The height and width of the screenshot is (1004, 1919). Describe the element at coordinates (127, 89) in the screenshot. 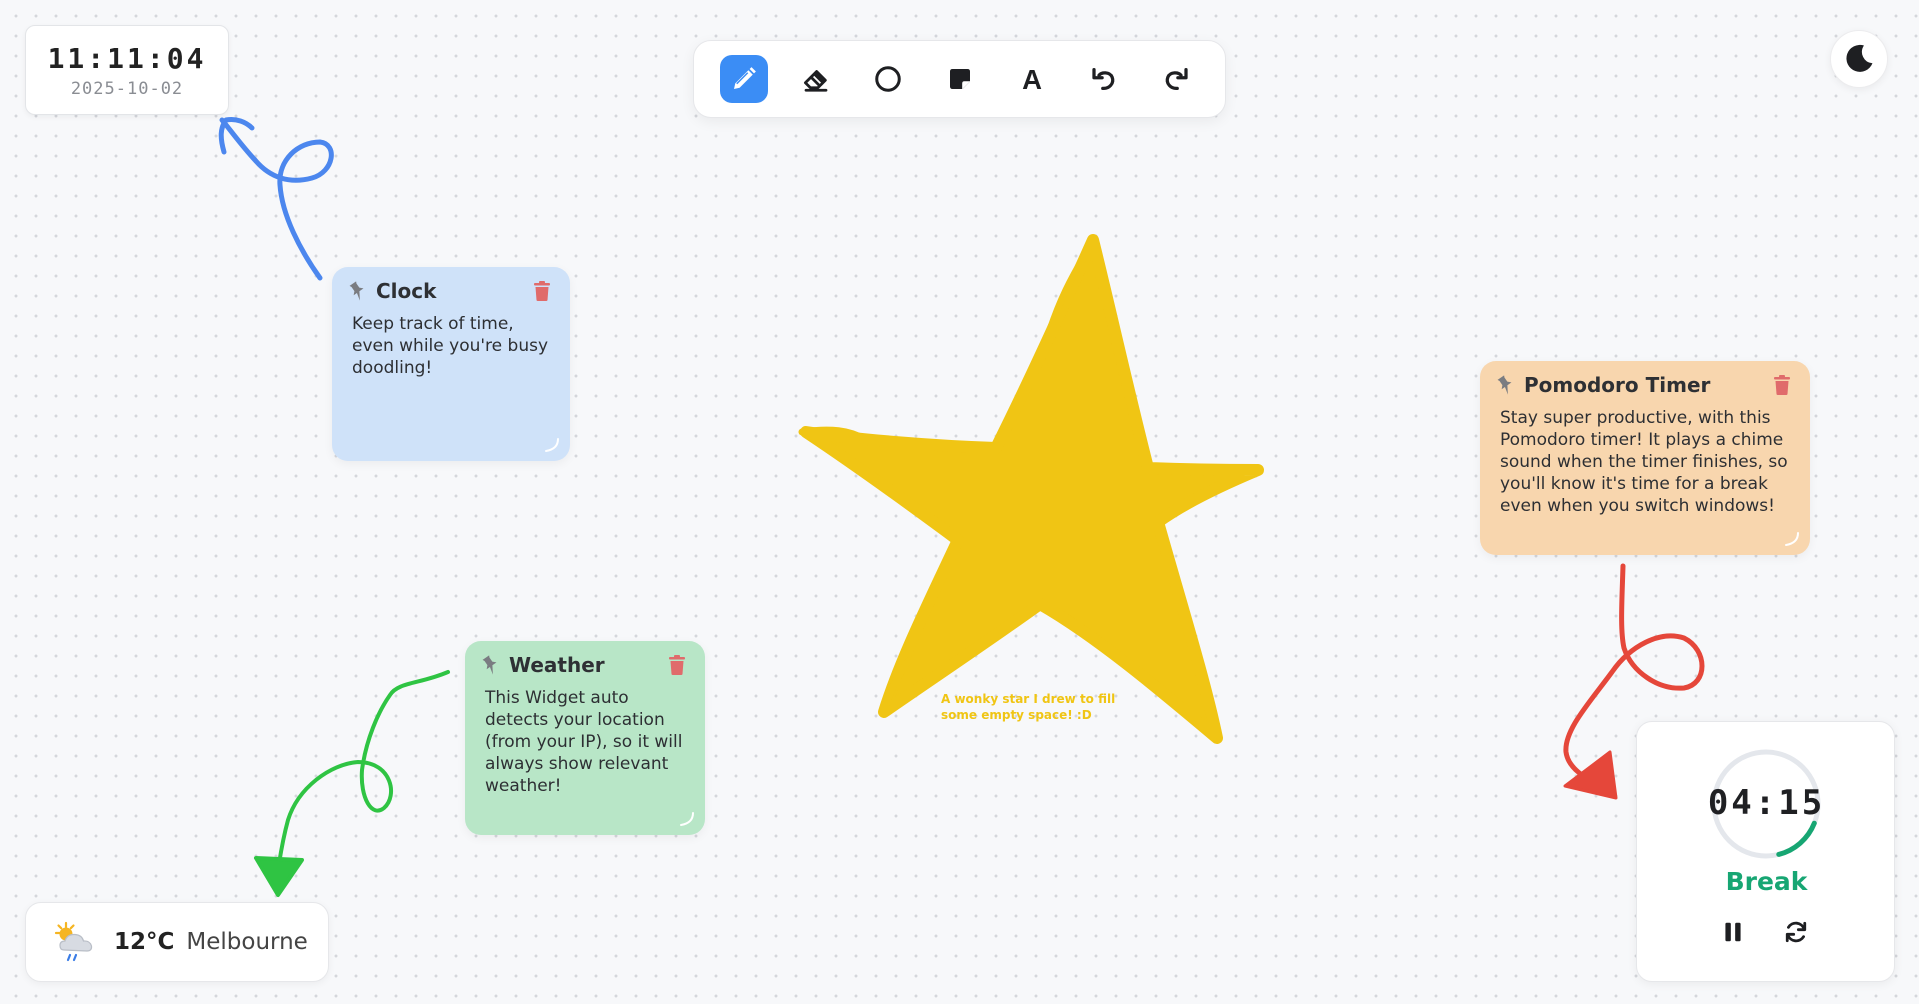

I see `clock-date: 2025-10-02` at that location.